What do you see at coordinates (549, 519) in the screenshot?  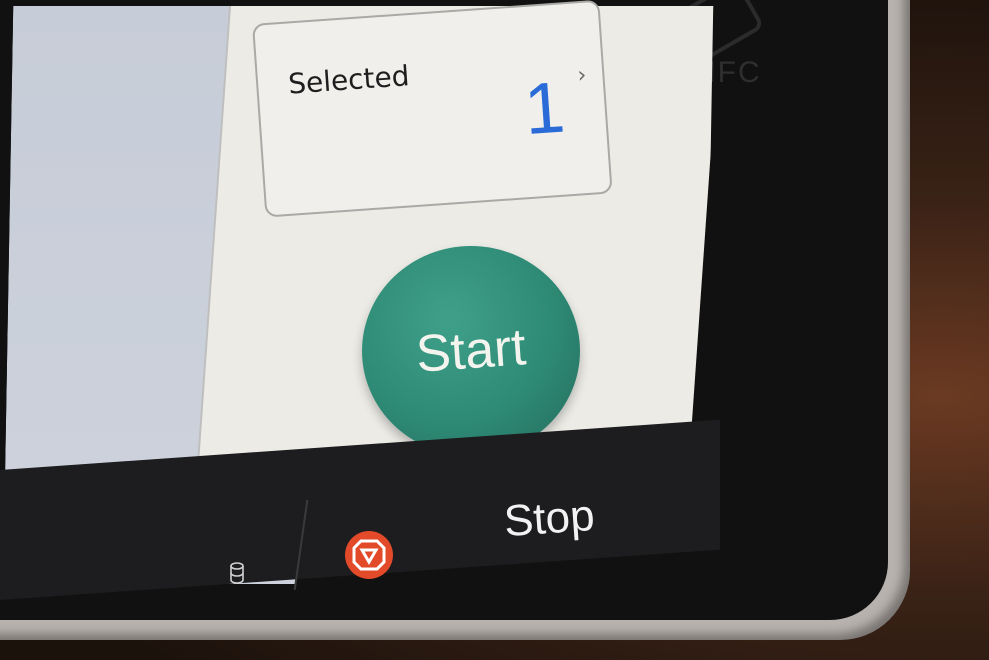 I see `stop-label: Stop` at bounding box center [549, 519].